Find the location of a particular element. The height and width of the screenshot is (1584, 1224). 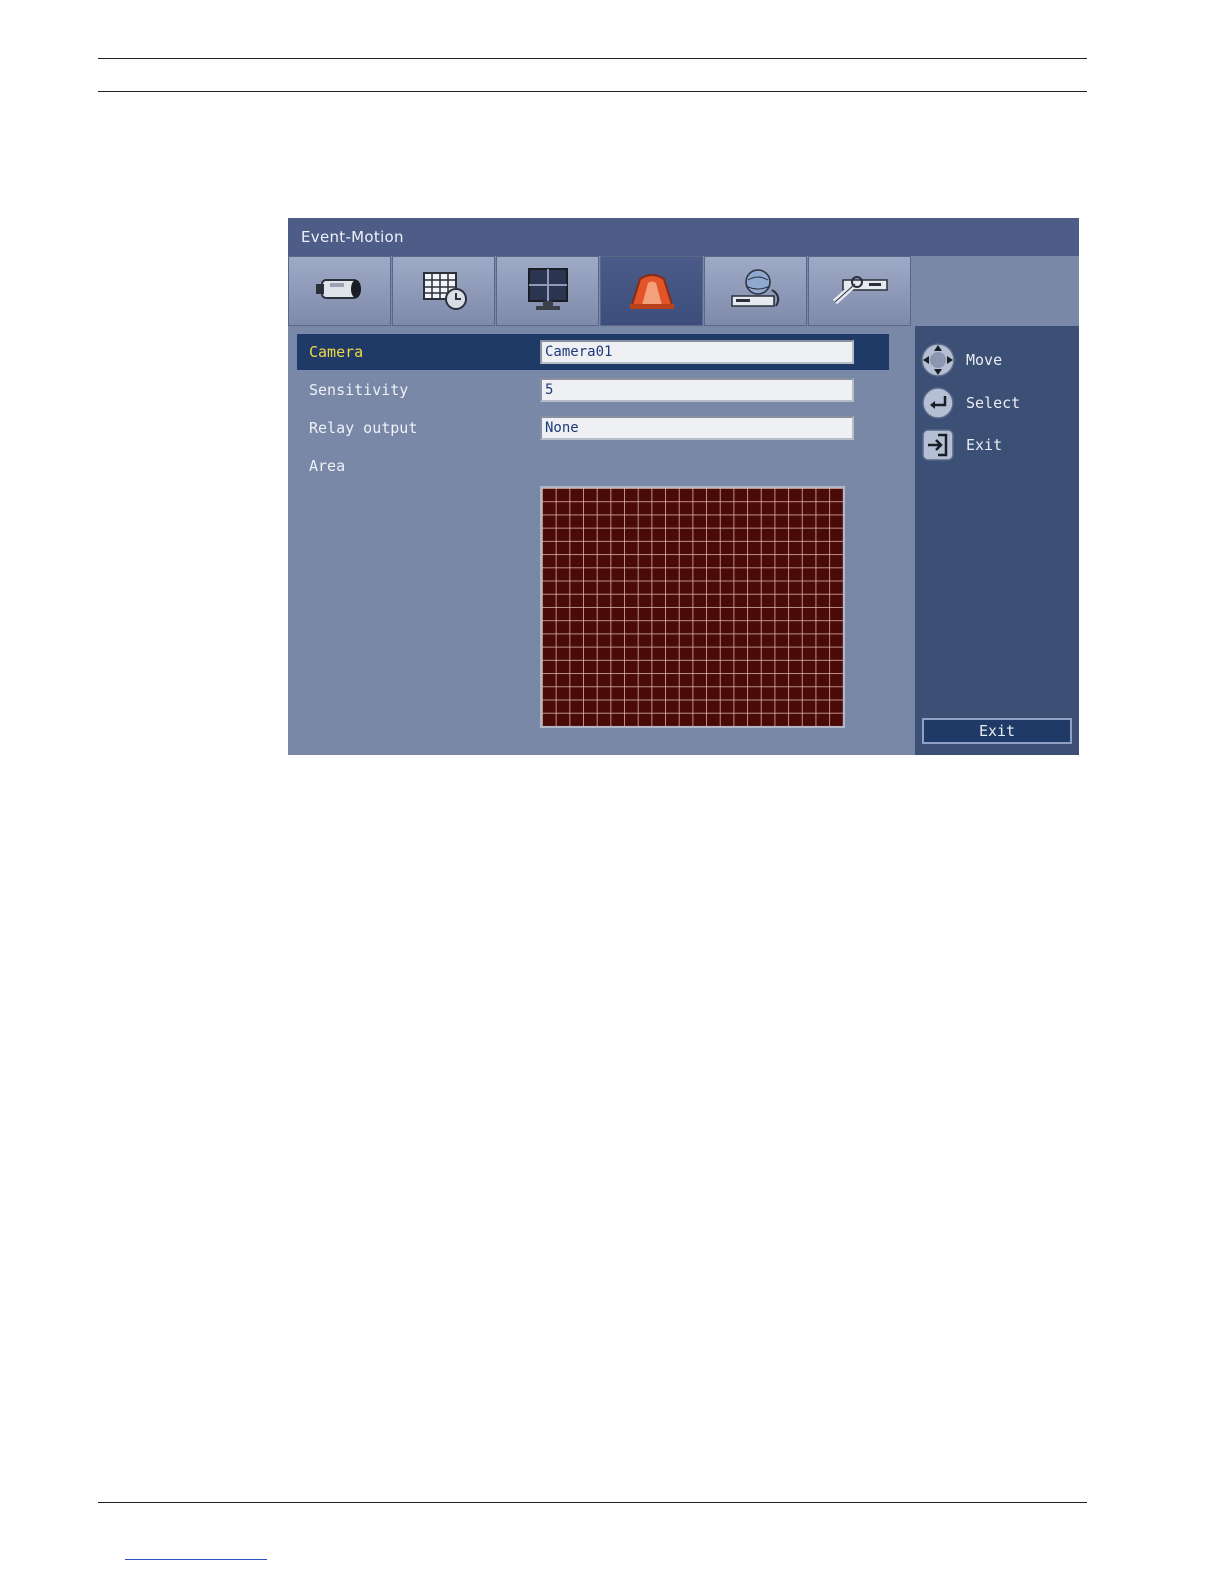

control-hints-sidebar: Move Select Exit Exit is located at coordinates (997, 540).